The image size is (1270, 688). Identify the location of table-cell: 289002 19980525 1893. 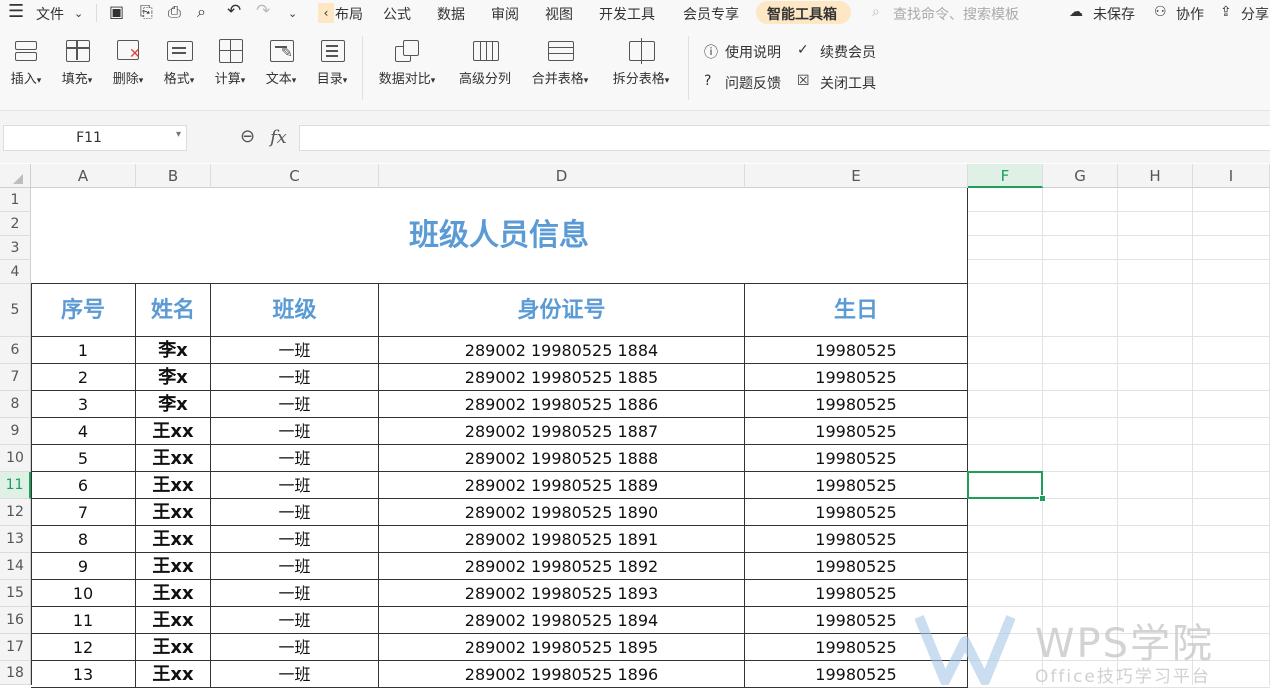
(562, 593).